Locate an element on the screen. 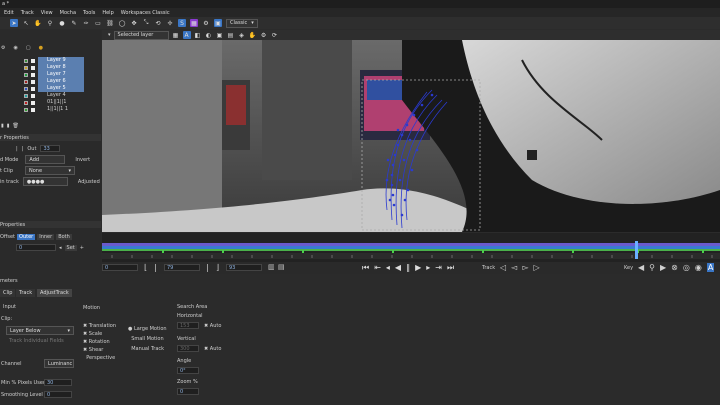 This screenshot has width=720, height=405. zoom-field: 0 is located at coordinates (188, 391).